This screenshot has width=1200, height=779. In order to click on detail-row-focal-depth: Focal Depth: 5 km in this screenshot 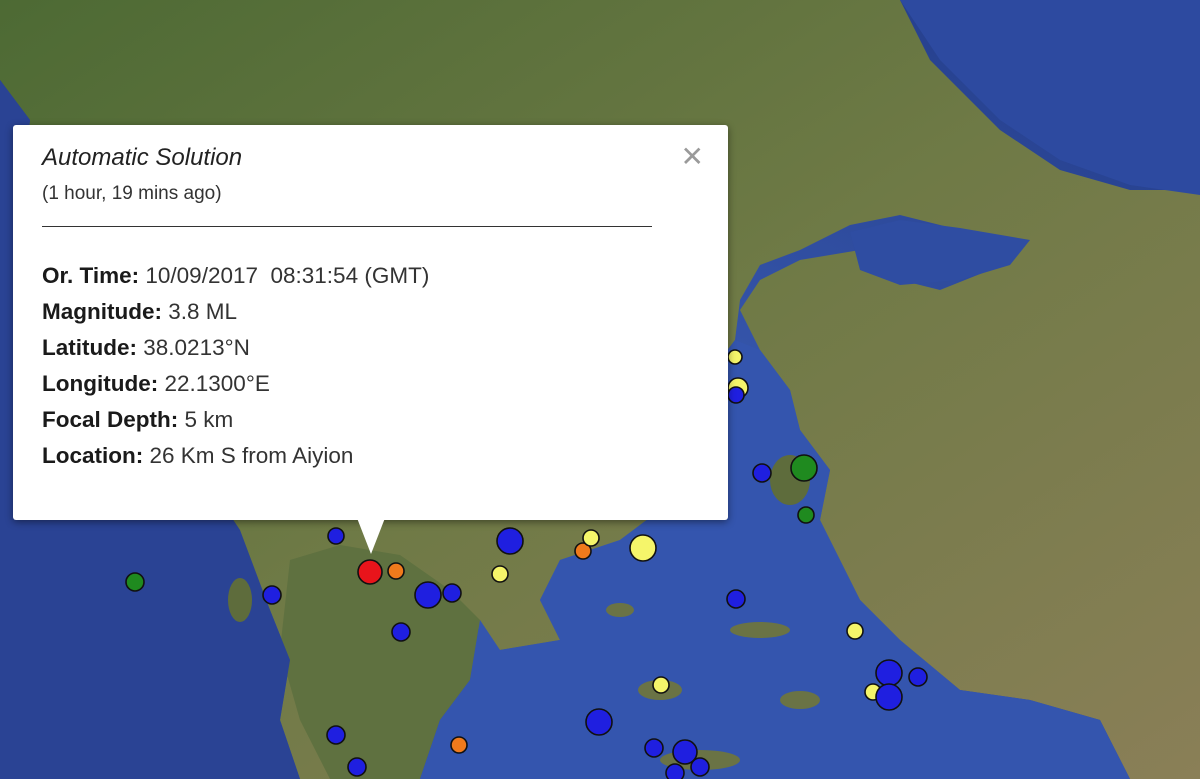, I will do `click(235, 420)`.